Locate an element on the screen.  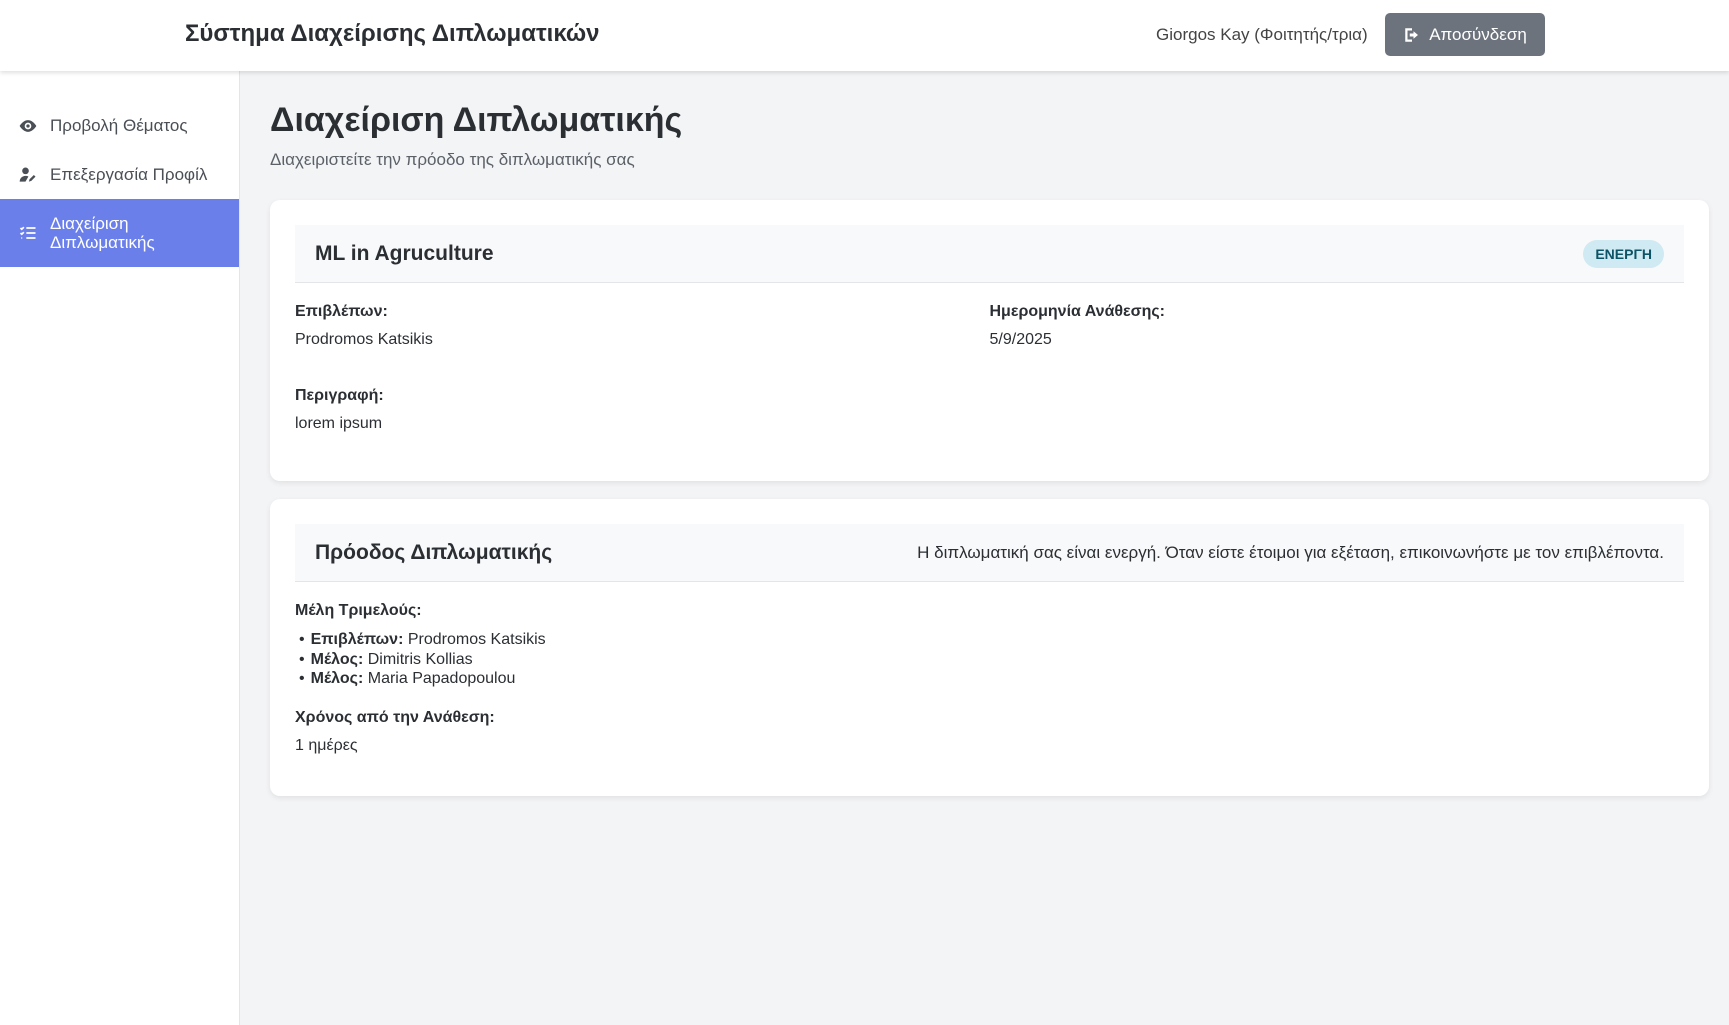
description-value: lorem ipsum is located at coordinates (339, 423).